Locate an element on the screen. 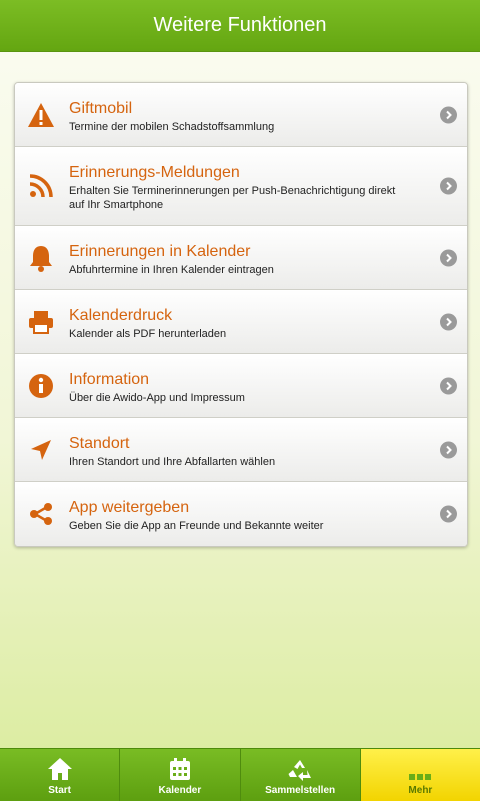 This screenshot has width=480, height=801. tab-sammelstellen: Sammelstellen is located at coordinates (300, 775).